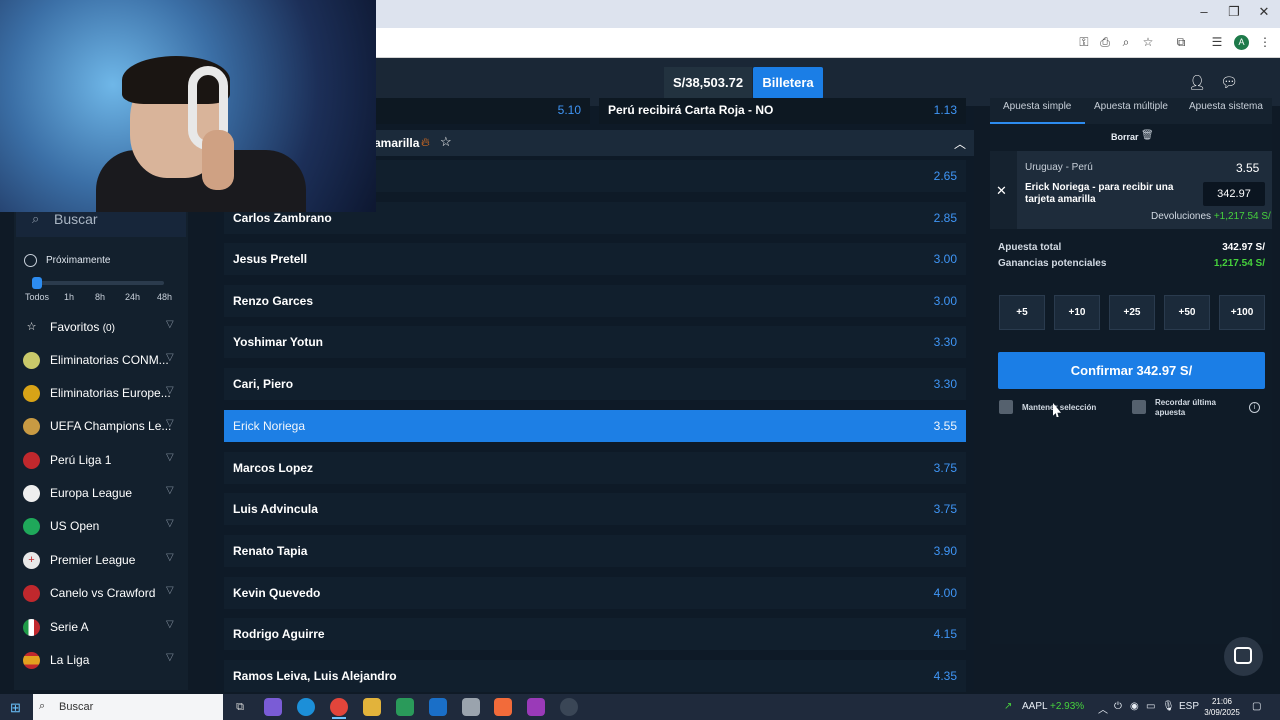  Describe the element at coordinates (1077, 312) in the screenshot. I see `quick-stake-10-button: +10` at that location.